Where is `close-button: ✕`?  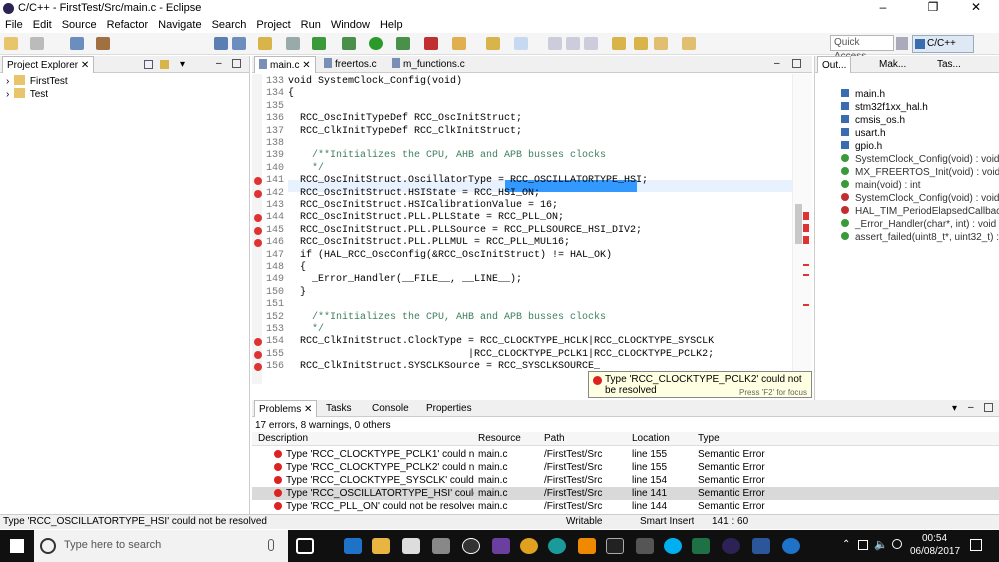
close-button: ✕ is located at coordinates (976, 8).